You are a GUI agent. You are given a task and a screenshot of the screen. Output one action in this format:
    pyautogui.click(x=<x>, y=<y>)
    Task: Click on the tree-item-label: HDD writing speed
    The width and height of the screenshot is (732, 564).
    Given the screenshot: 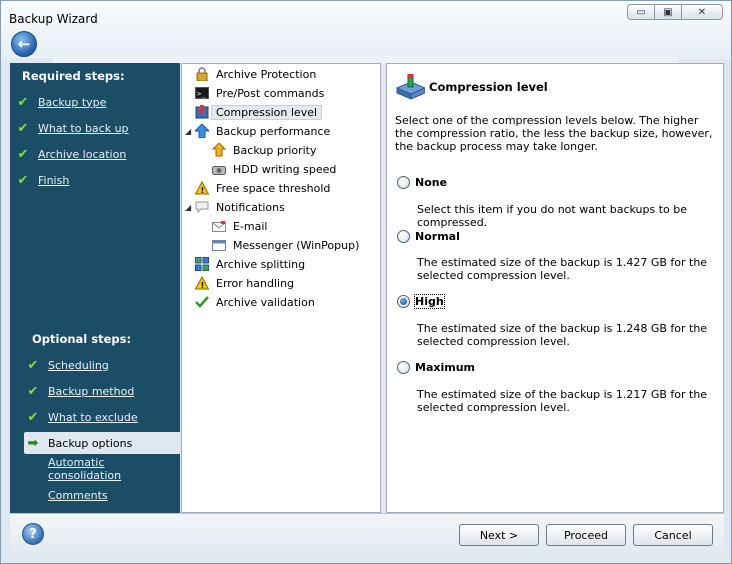 What is the action you would take?
    pyautogui.click(x=285, y=169)
    